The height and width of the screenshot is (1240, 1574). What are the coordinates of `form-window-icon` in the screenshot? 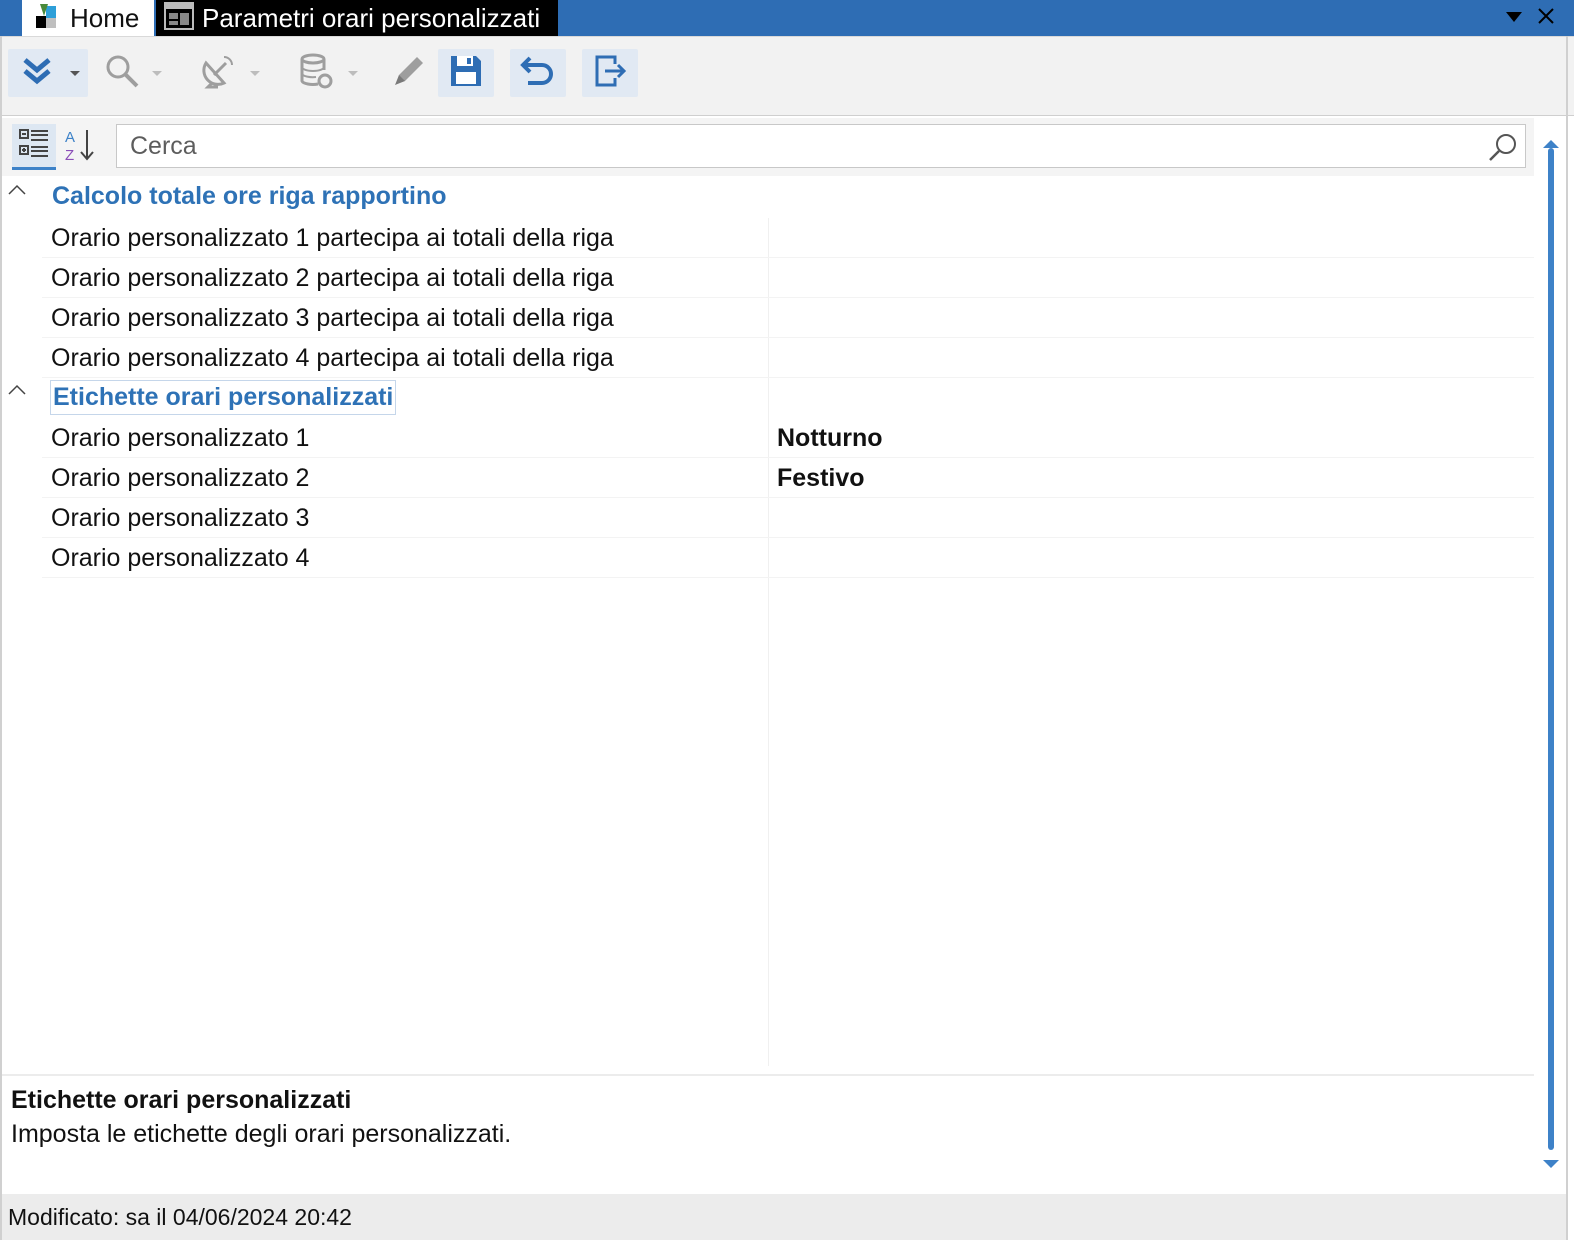 It's located at (179, 18).